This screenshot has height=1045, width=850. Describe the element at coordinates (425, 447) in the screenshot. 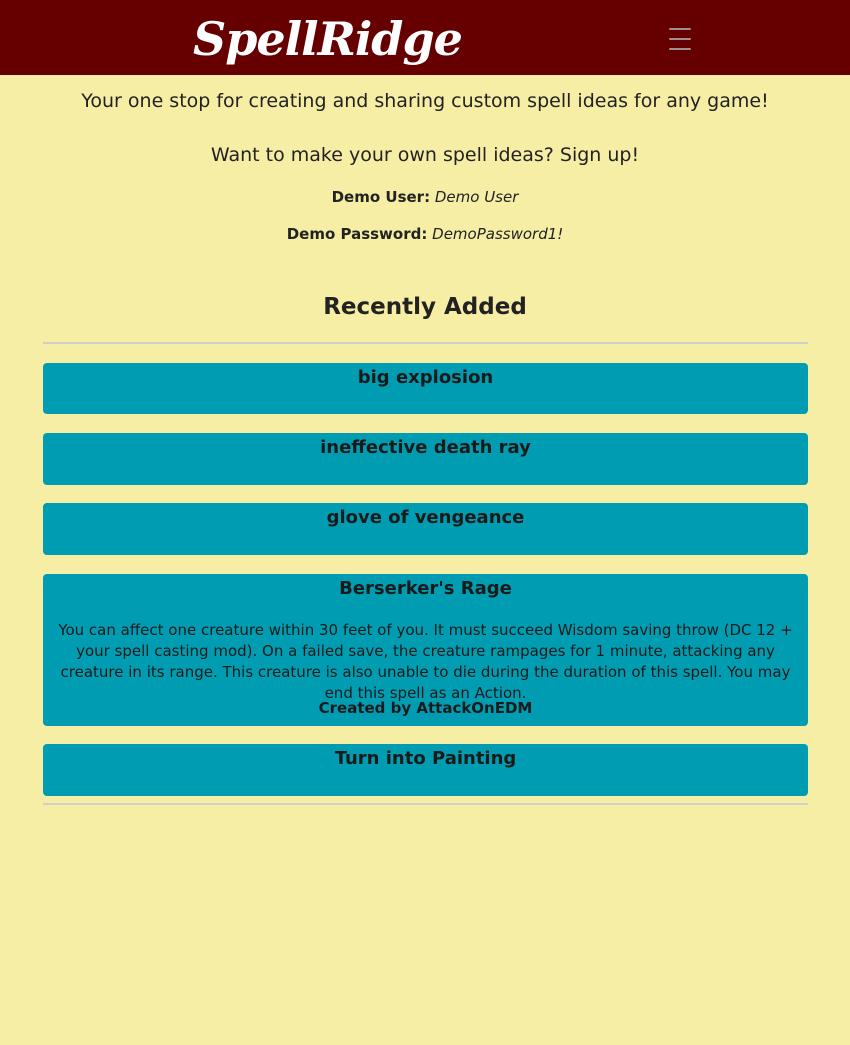

I see `spell-title: ineffective death ray` at that location.